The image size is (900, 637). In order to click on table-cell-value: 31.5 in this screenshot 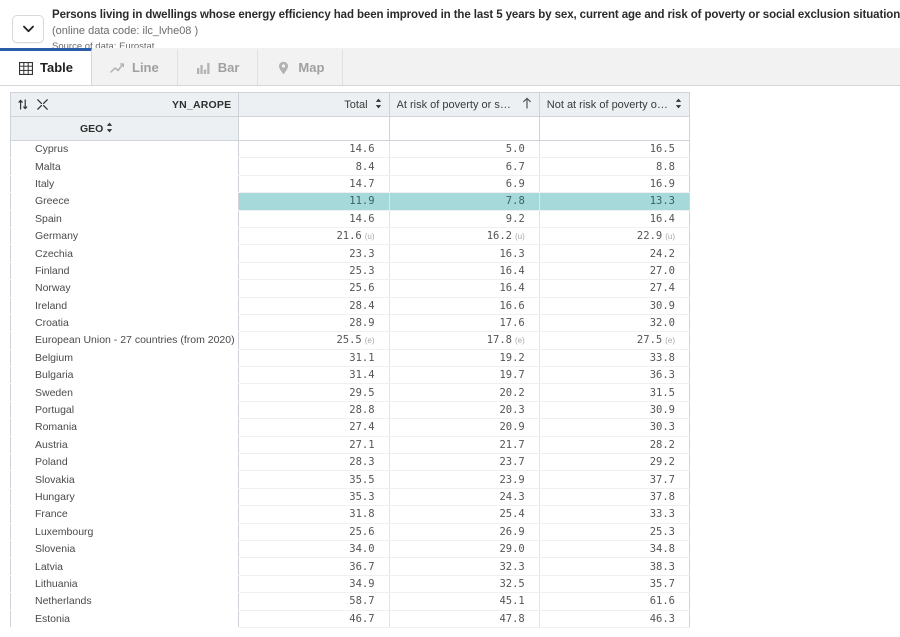, I will do `click(615, 392)`.